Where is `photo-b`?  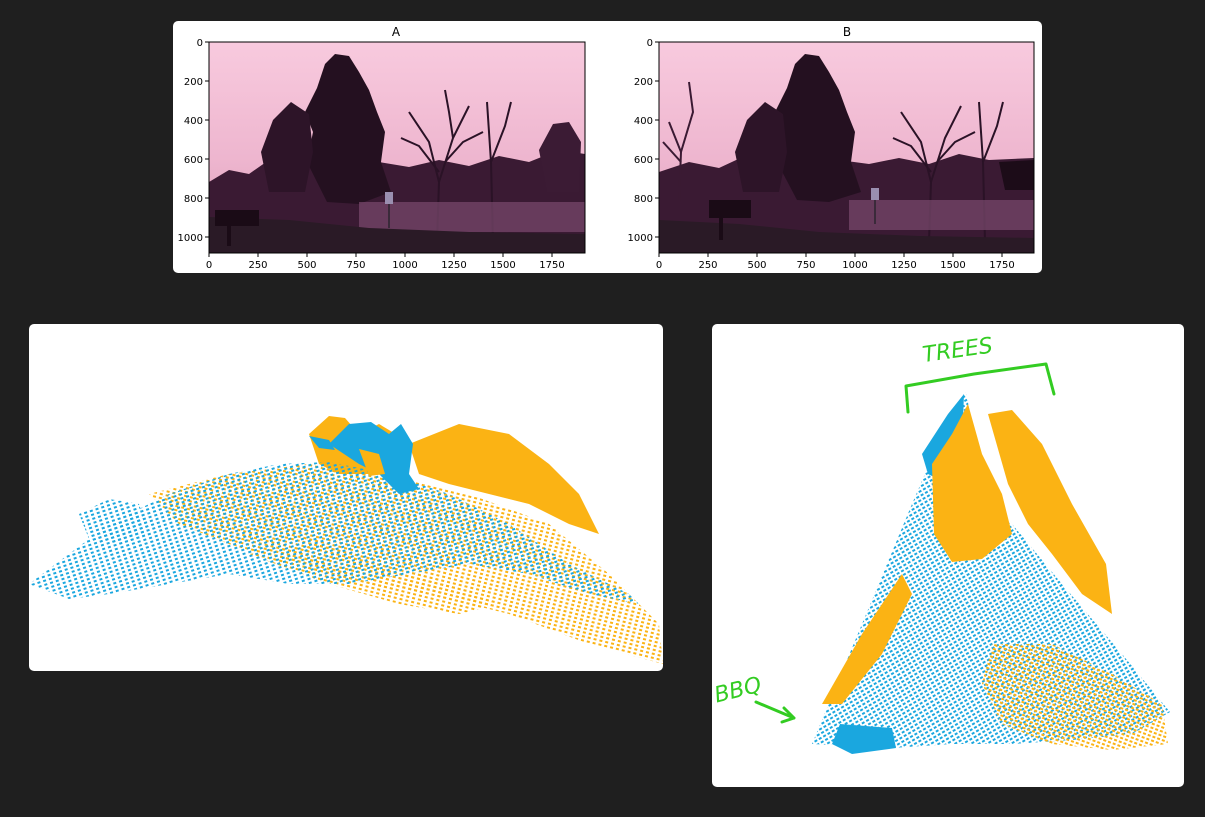
photo-b is located at coordinates (846, 147).